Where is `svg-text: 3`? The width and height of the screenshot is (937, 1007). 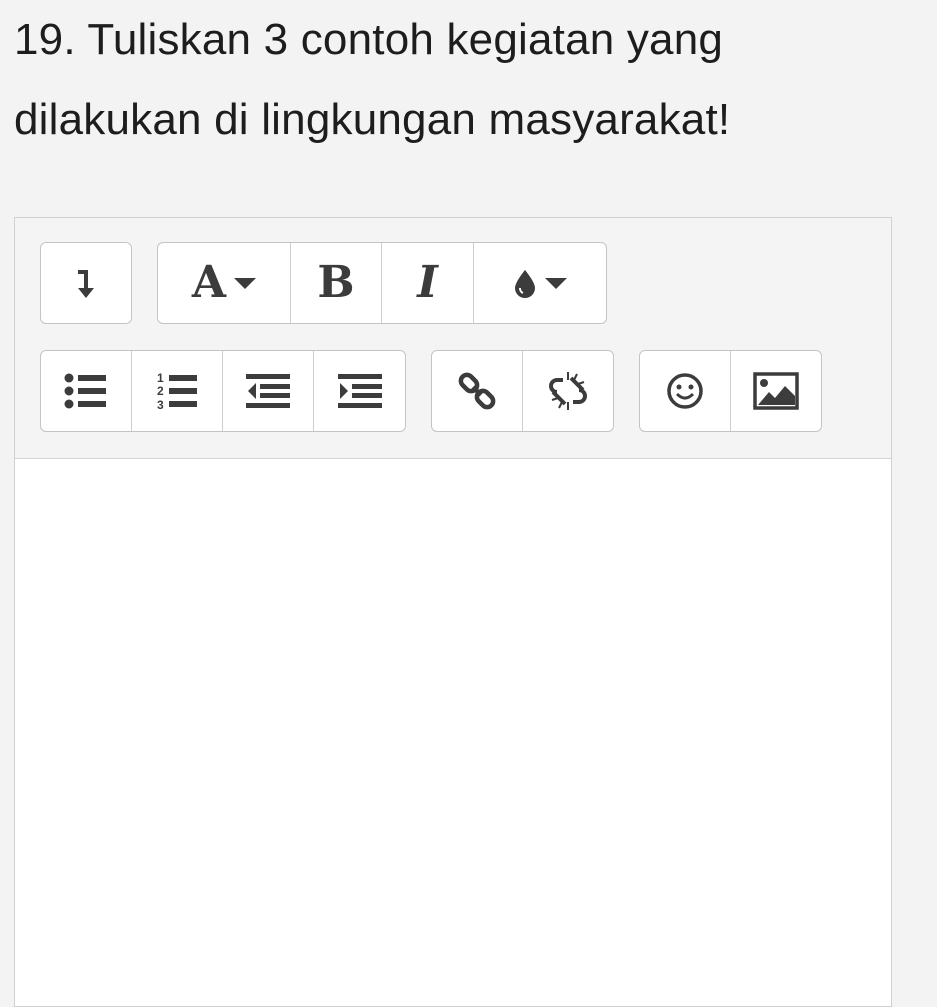
svg-text: 3 is located at coordinates (160, 404).